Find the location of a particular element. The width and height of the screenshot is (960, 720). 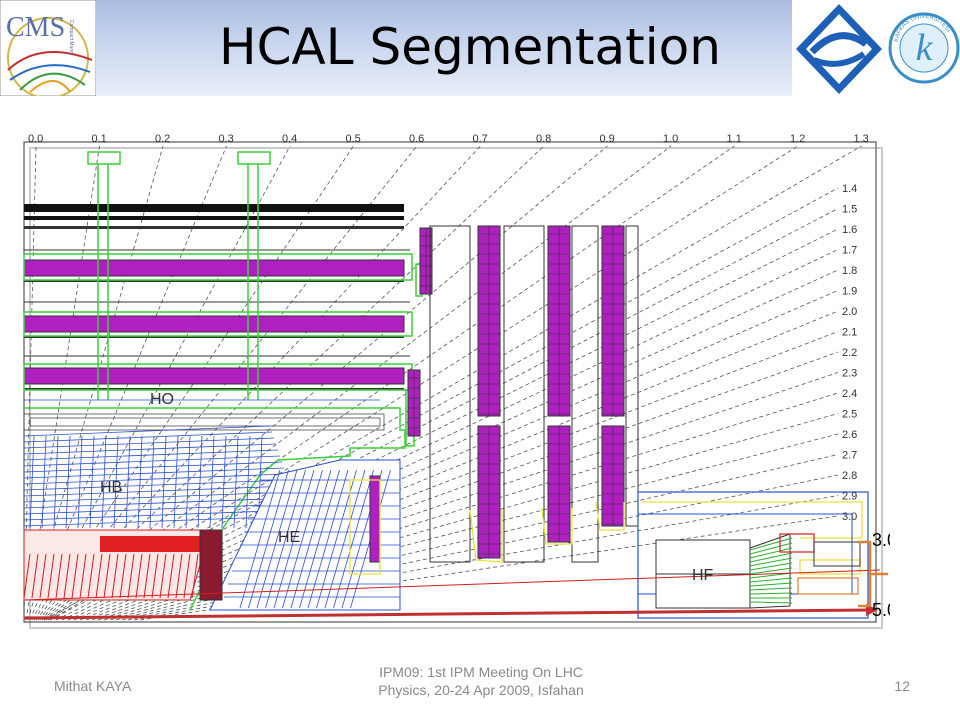

eta-top-label: 0.7 is located at coordinates (480, 139).